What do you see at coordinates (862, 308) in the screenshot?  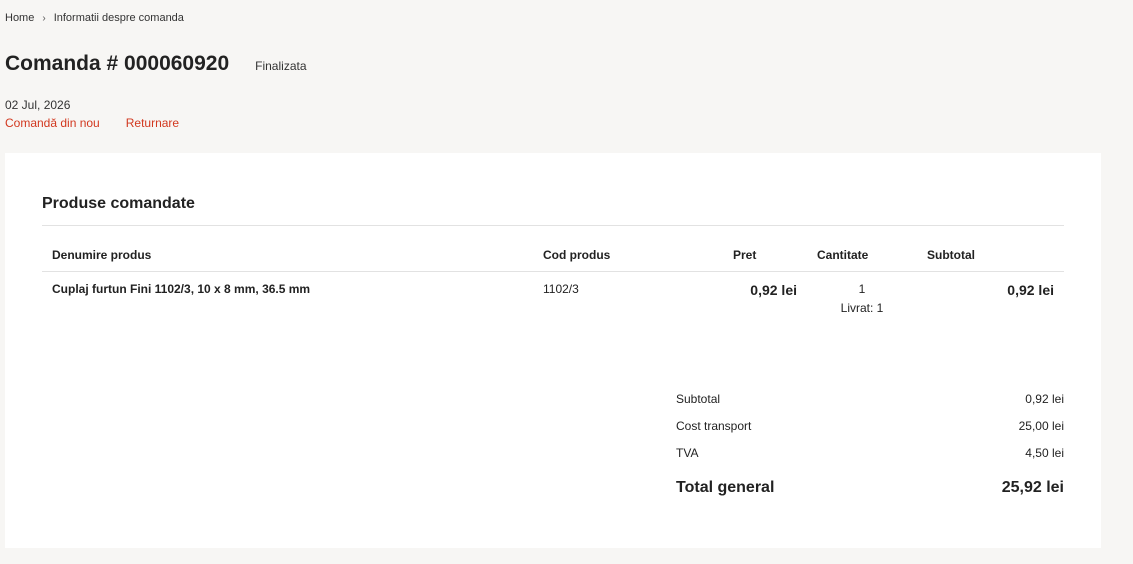 I see `delivered-quantity: Livrat: 1` at bounding box center [862, 308].